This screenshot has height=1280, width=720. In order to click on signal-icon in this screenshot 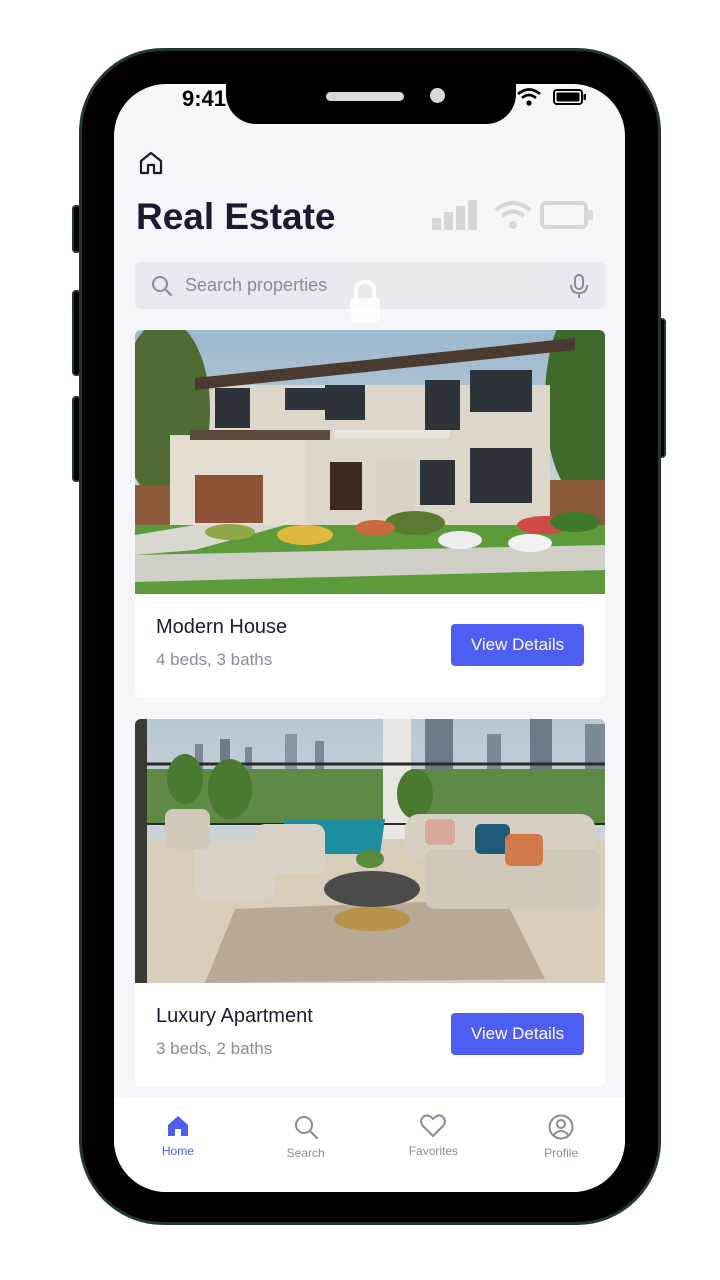, I will do `click(454, 215)`.